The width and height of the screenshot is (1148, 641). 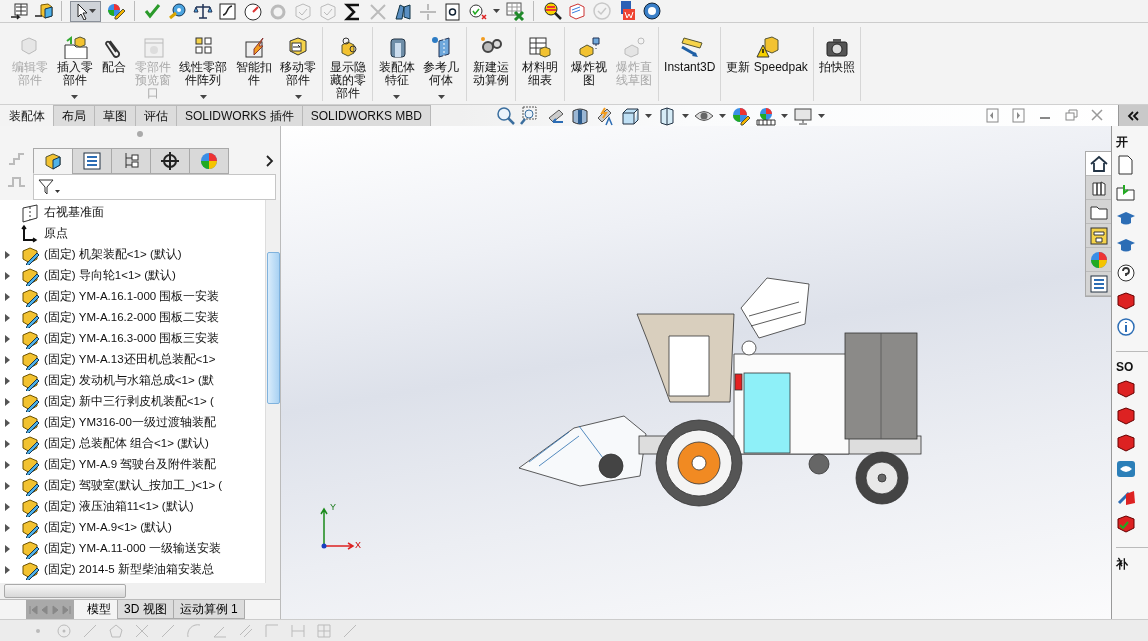 I want to click on gauge-icon, so click(x=253, y=11).